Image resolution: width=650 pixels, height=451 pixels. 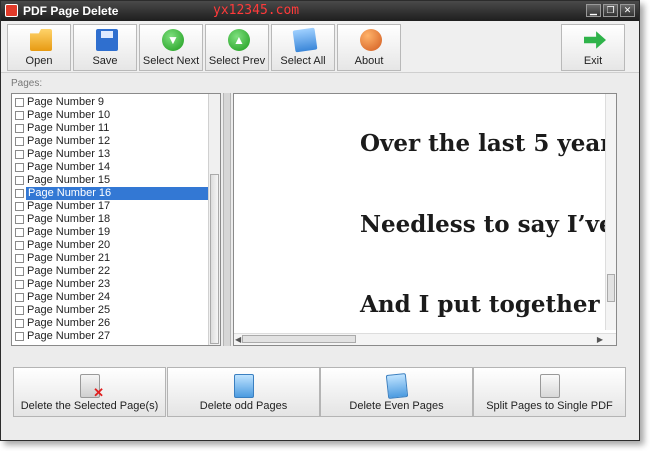 I want to click on delete-selected-pages-button: Delete the Selected Page(s), so click(x=89, y=392).